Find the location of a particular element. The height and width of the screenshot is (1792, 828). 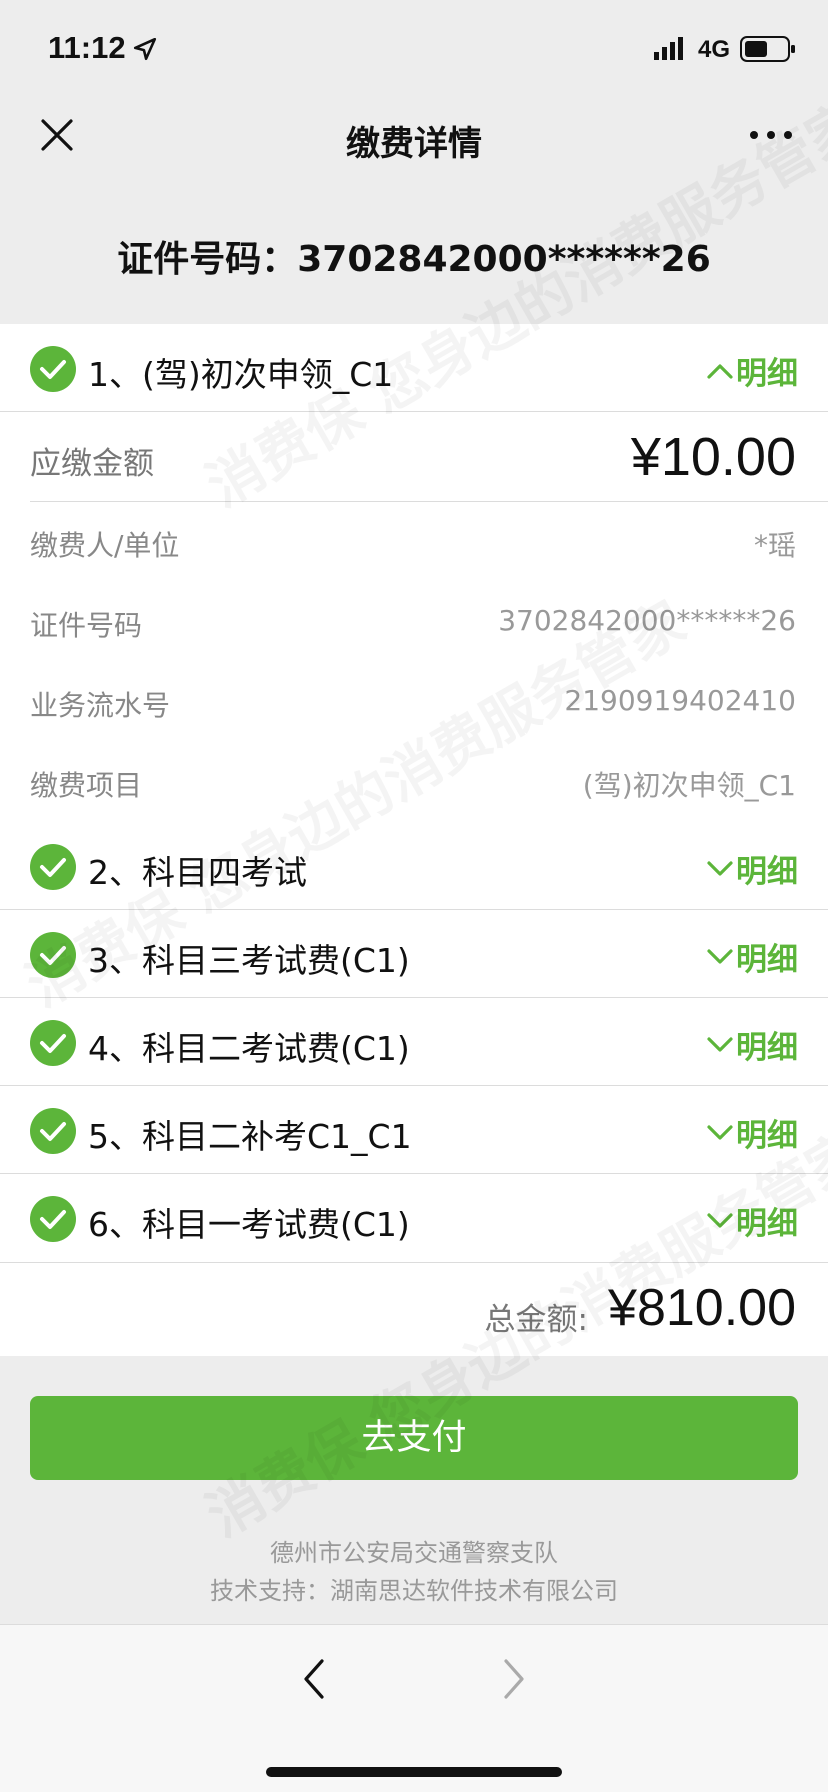

signal-icon is located at coordinates (668, 48).